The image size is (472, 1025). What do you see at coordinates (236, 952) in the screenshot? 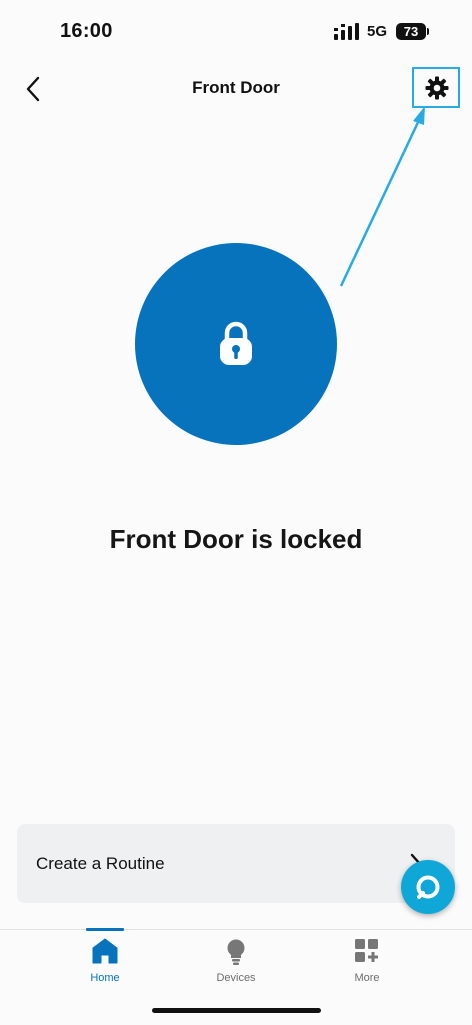
I see `lightbulb-icon` at bounding box center [236, 952].